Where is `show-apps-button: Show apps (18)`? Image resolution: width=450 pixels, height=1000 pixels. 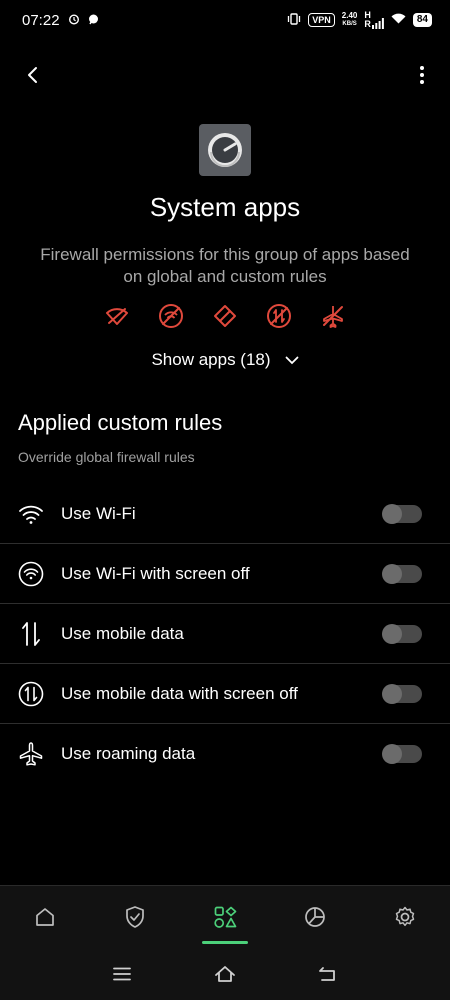
show-apps-button: Show apps (18) is located at coordinates (225, 360).